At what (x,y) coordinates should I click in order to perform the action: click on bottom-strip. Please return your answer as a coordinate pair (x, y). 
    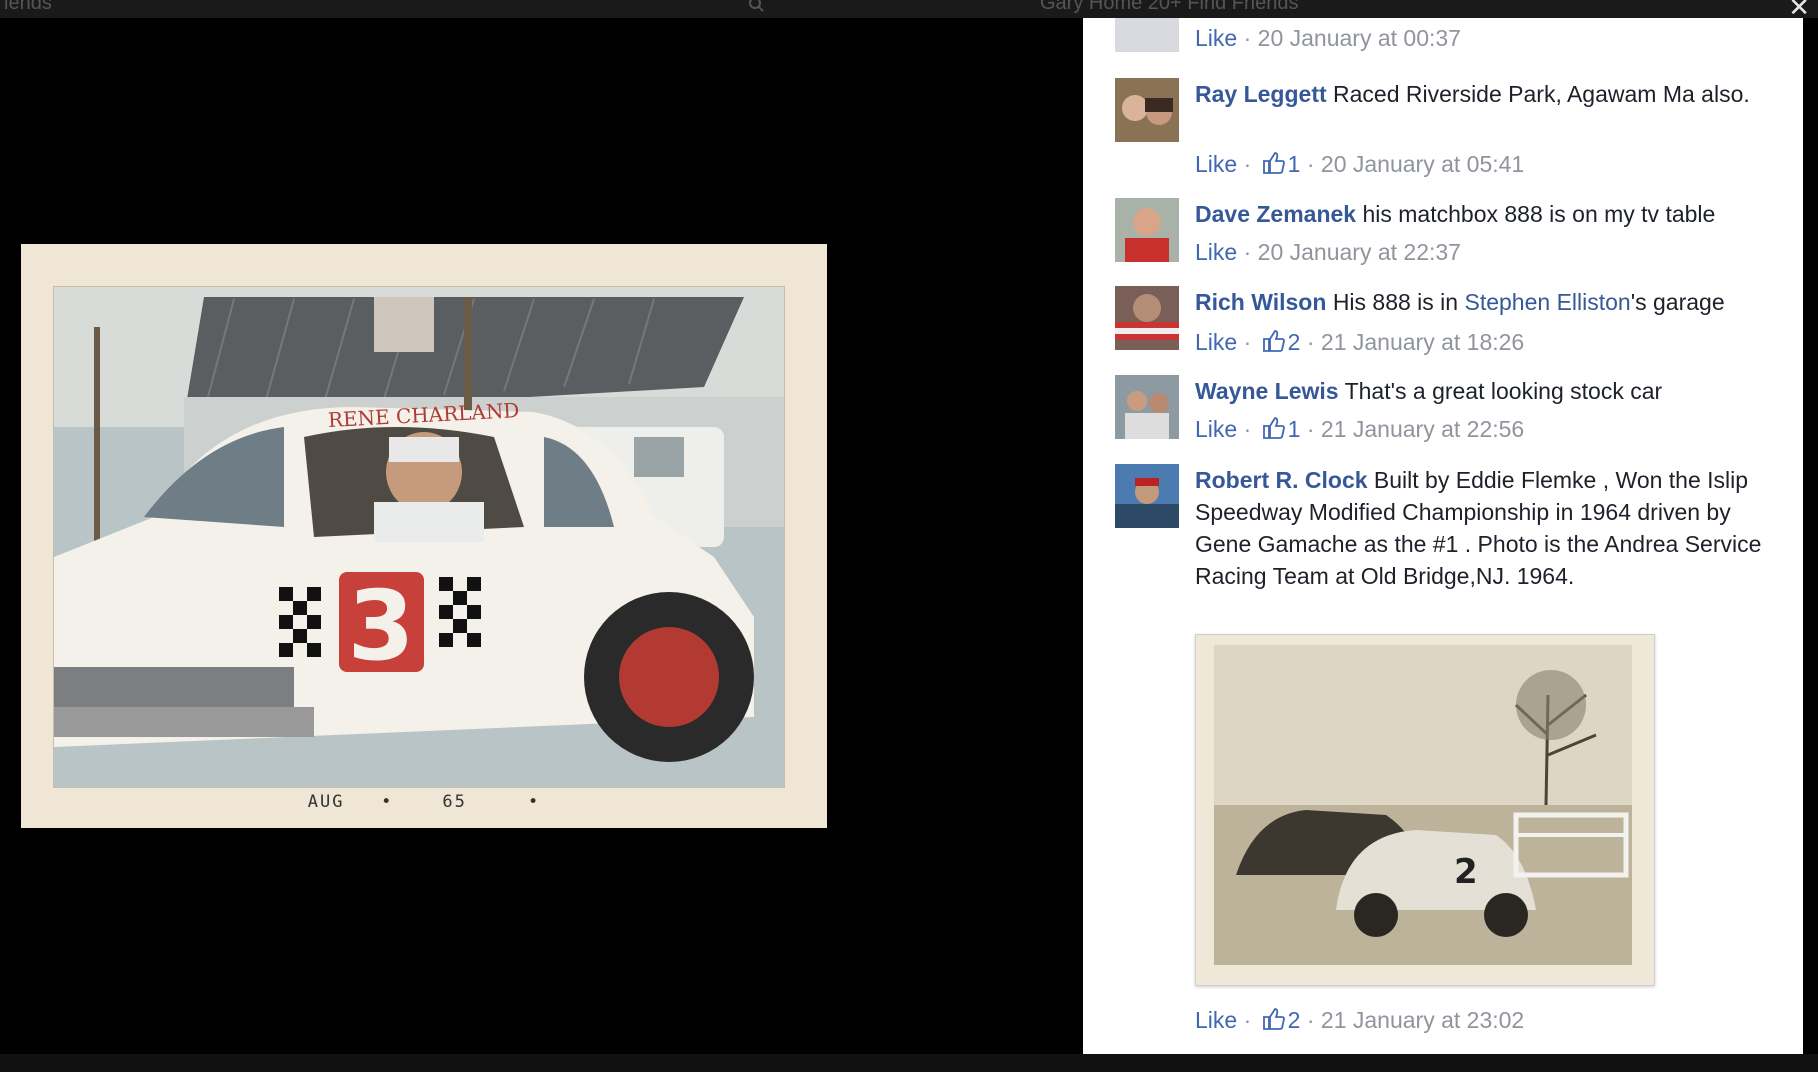
    Looking at the image, I should click on (909, 1063).